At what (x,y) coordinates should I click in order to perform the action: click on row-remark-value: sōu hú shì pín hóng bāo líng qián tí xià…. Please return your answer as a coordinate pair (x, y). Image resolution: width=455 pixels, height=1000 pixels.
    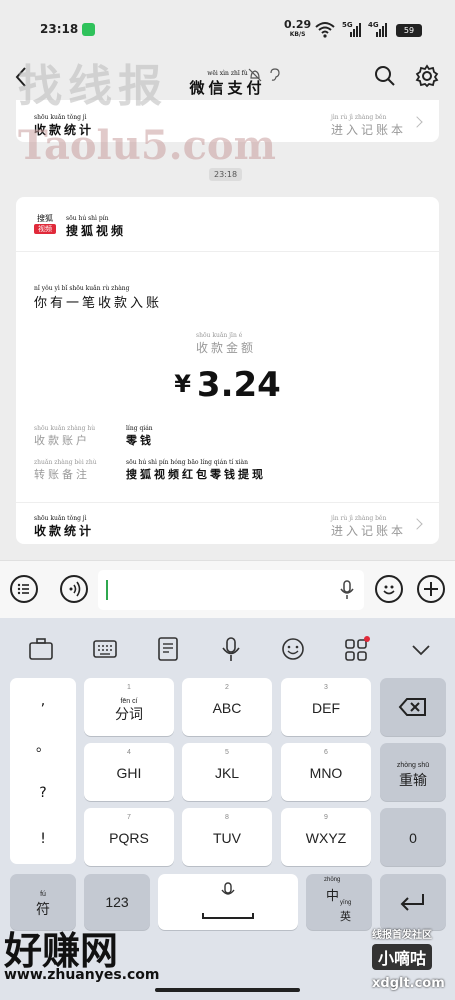
    Looking at the image, I should click on (196, 470).